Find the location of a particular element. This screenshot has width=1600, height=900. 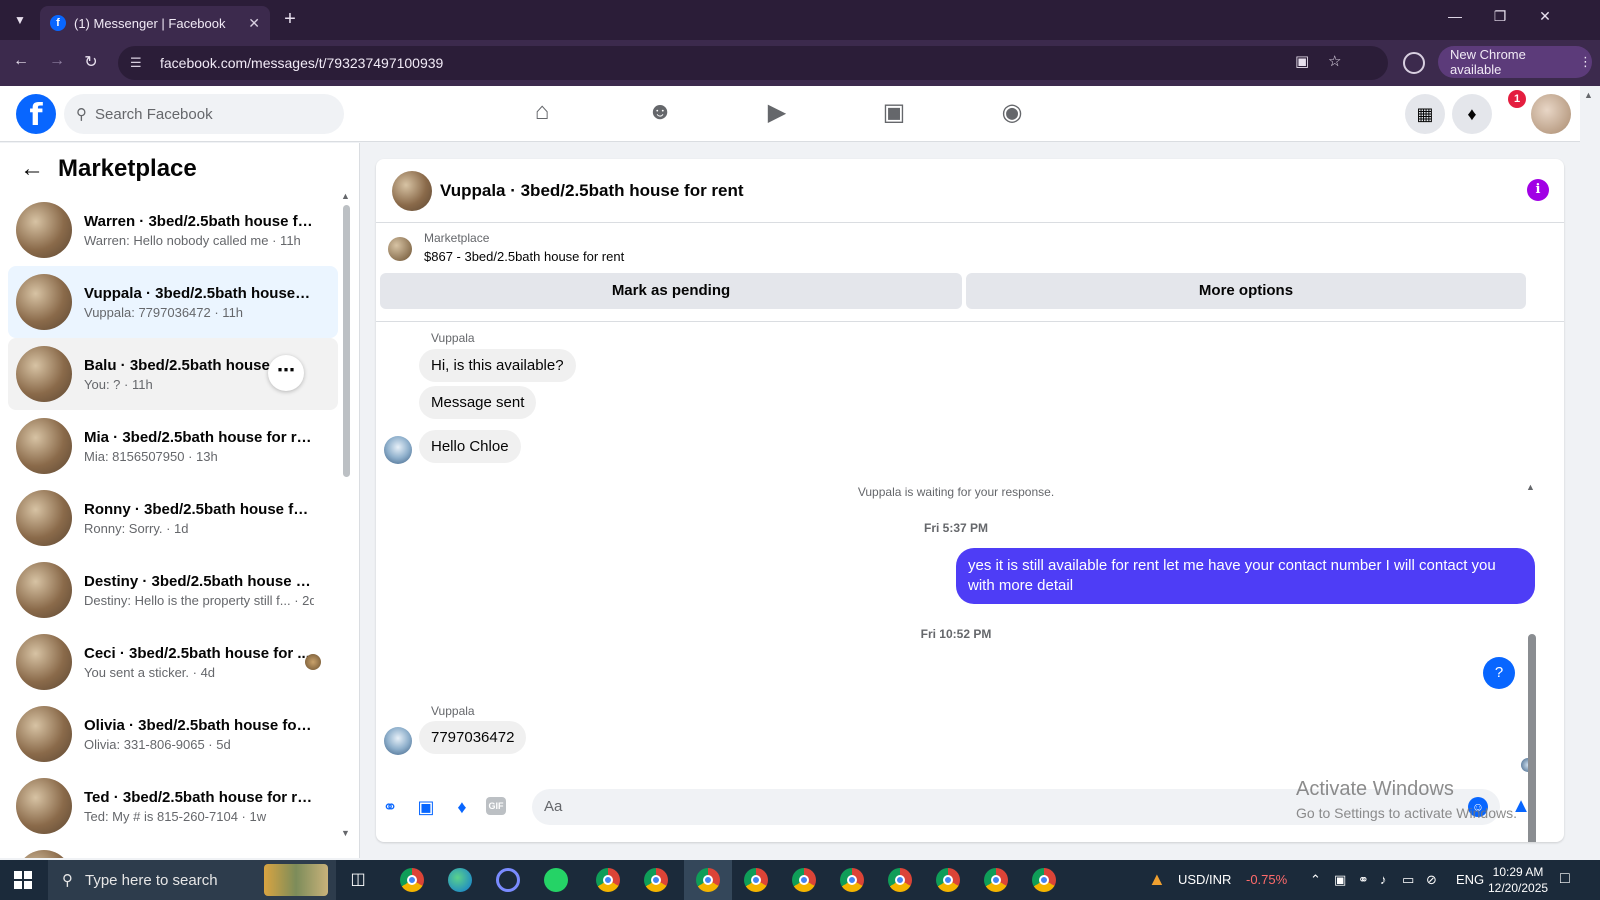

list-scroll-down-icon: ▼ is located at coordinates (345, 833).